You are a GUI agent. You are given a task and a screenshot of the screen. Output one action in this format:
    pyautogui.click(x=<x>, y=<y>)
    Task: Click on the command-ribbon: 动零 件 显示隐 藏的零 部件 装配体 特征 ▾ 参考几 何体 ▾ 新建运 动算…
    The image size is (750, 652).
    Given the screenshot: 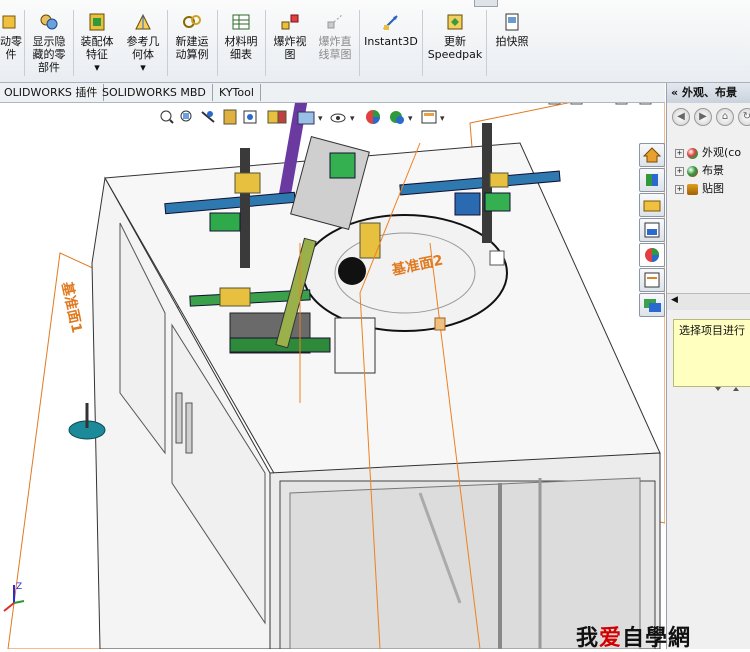 What is the action you would take?
    pyautogui.click(x=375, y=41)
    